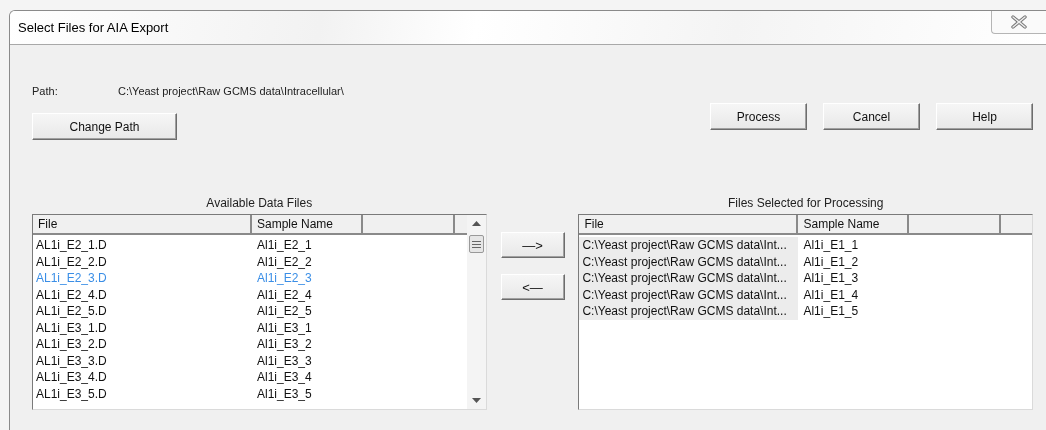  What do you see at coordinates (45, 91) in the screenshot?
I see `path-label: Path:` at bounding box center [45, 91].